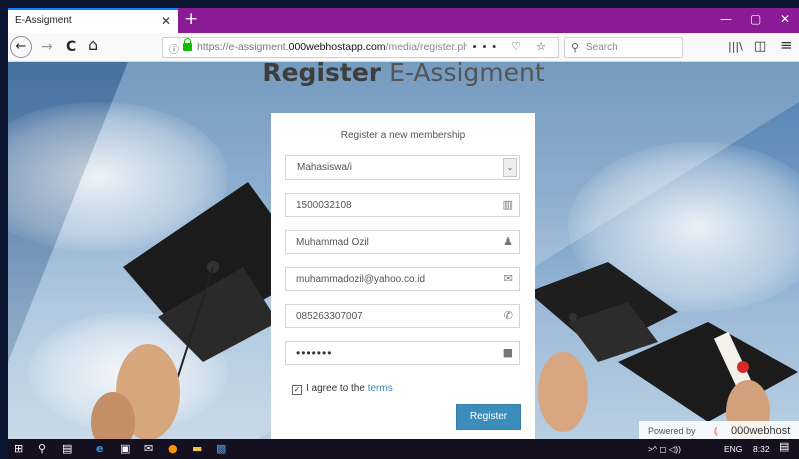 The height and width of the screenshot is (459, 799). Describe the element at coordinates (67, 449) in the screenshot. I see `task-view-icon: ▤` at that location.